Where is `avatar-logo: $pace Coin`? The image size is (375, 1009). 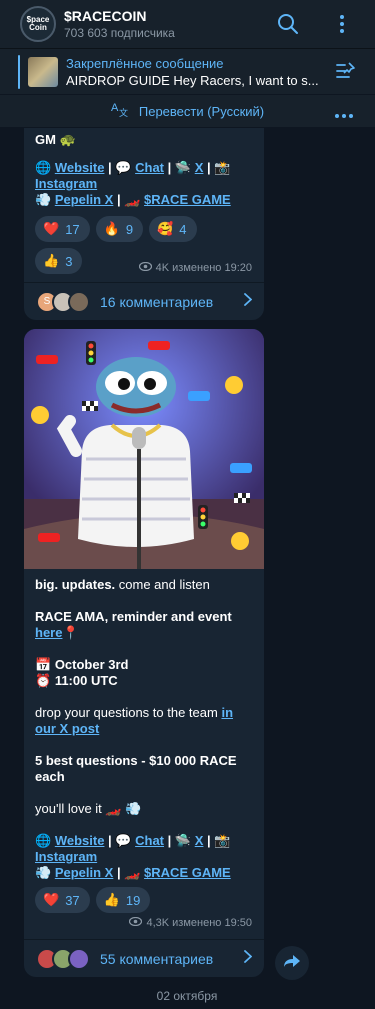
avatar-logo: $pace Coin is located at coordinates (38, 23).